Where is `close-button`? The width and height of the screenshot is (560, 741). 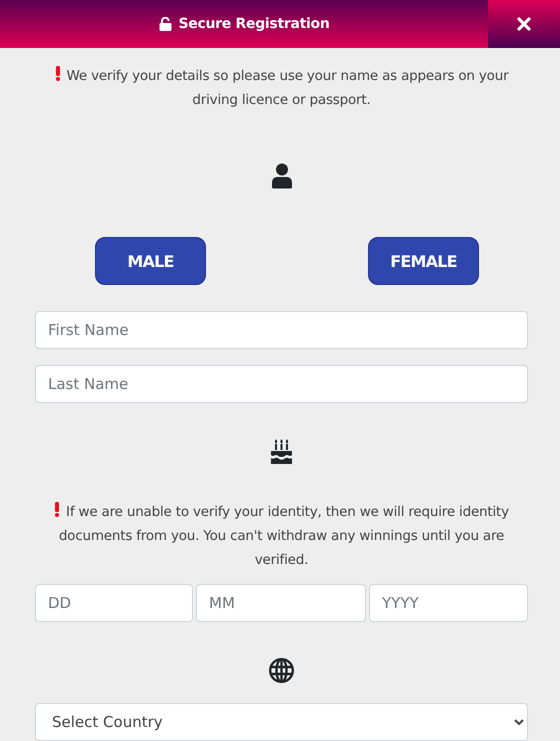 close-button is located at coordinates (524, 24).